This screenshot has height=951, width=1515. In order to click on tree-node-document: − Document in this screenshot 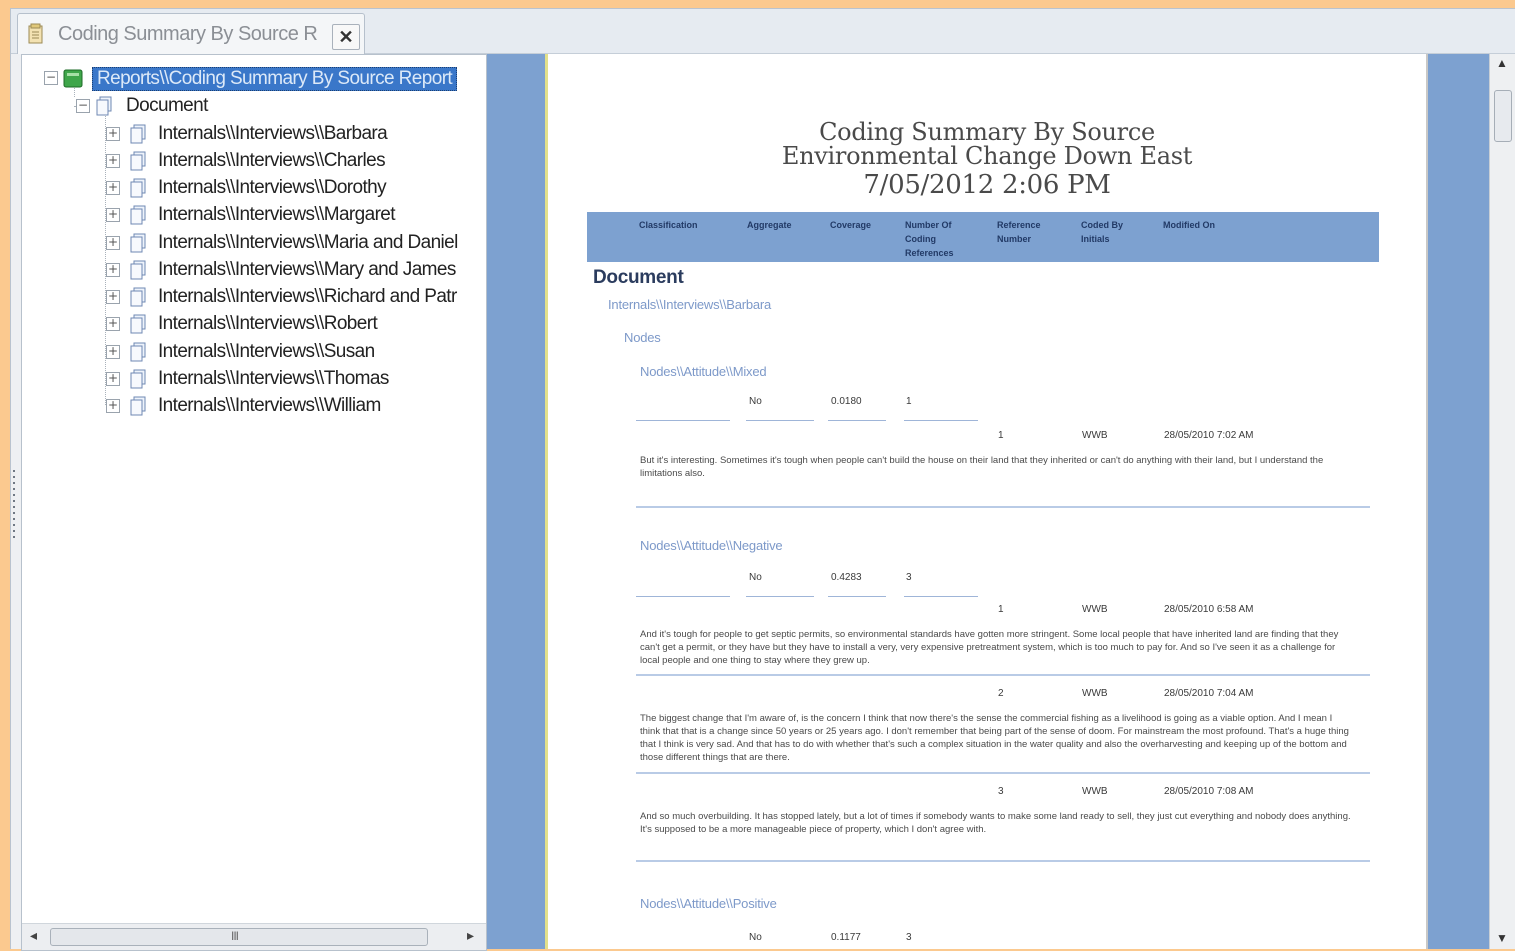, I will do `click(252, 106)`.